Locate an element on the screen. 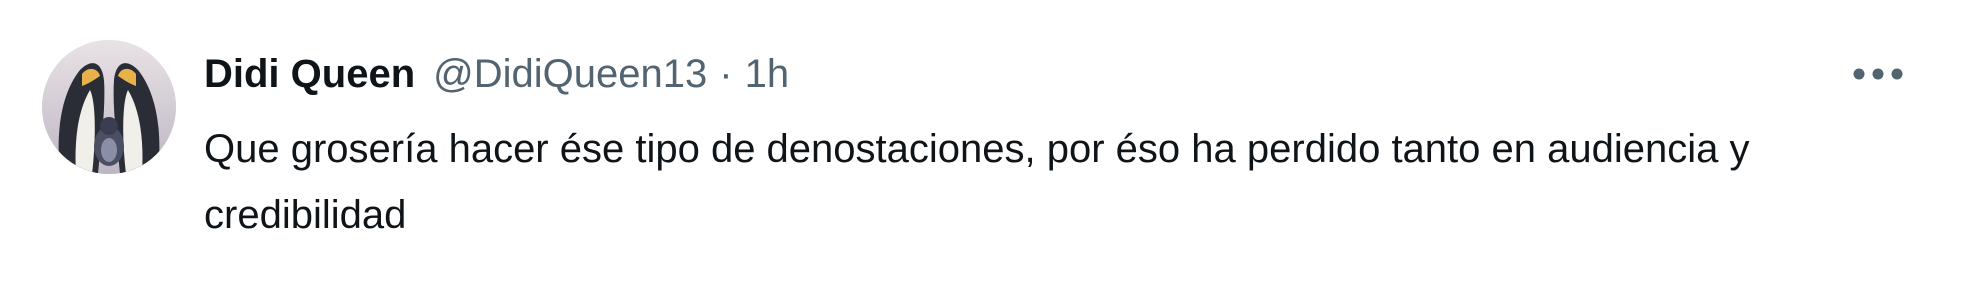 This screenshot has width=1973, height=285. user-handle: @DidiQueen13 is located at coordinates (570, 74).